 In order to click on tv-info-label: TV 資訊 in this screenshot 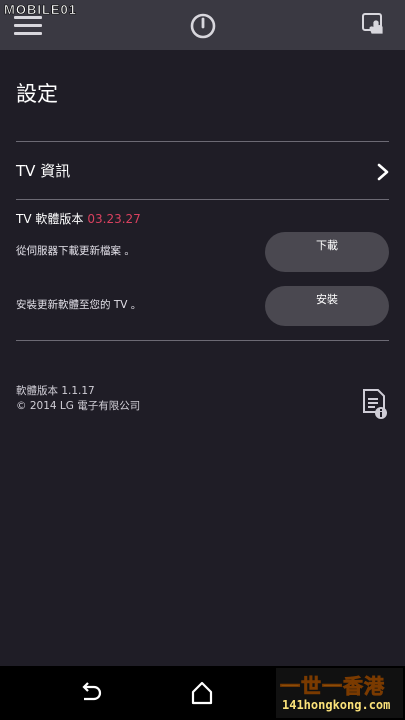, I will do `click(43, 171)`.